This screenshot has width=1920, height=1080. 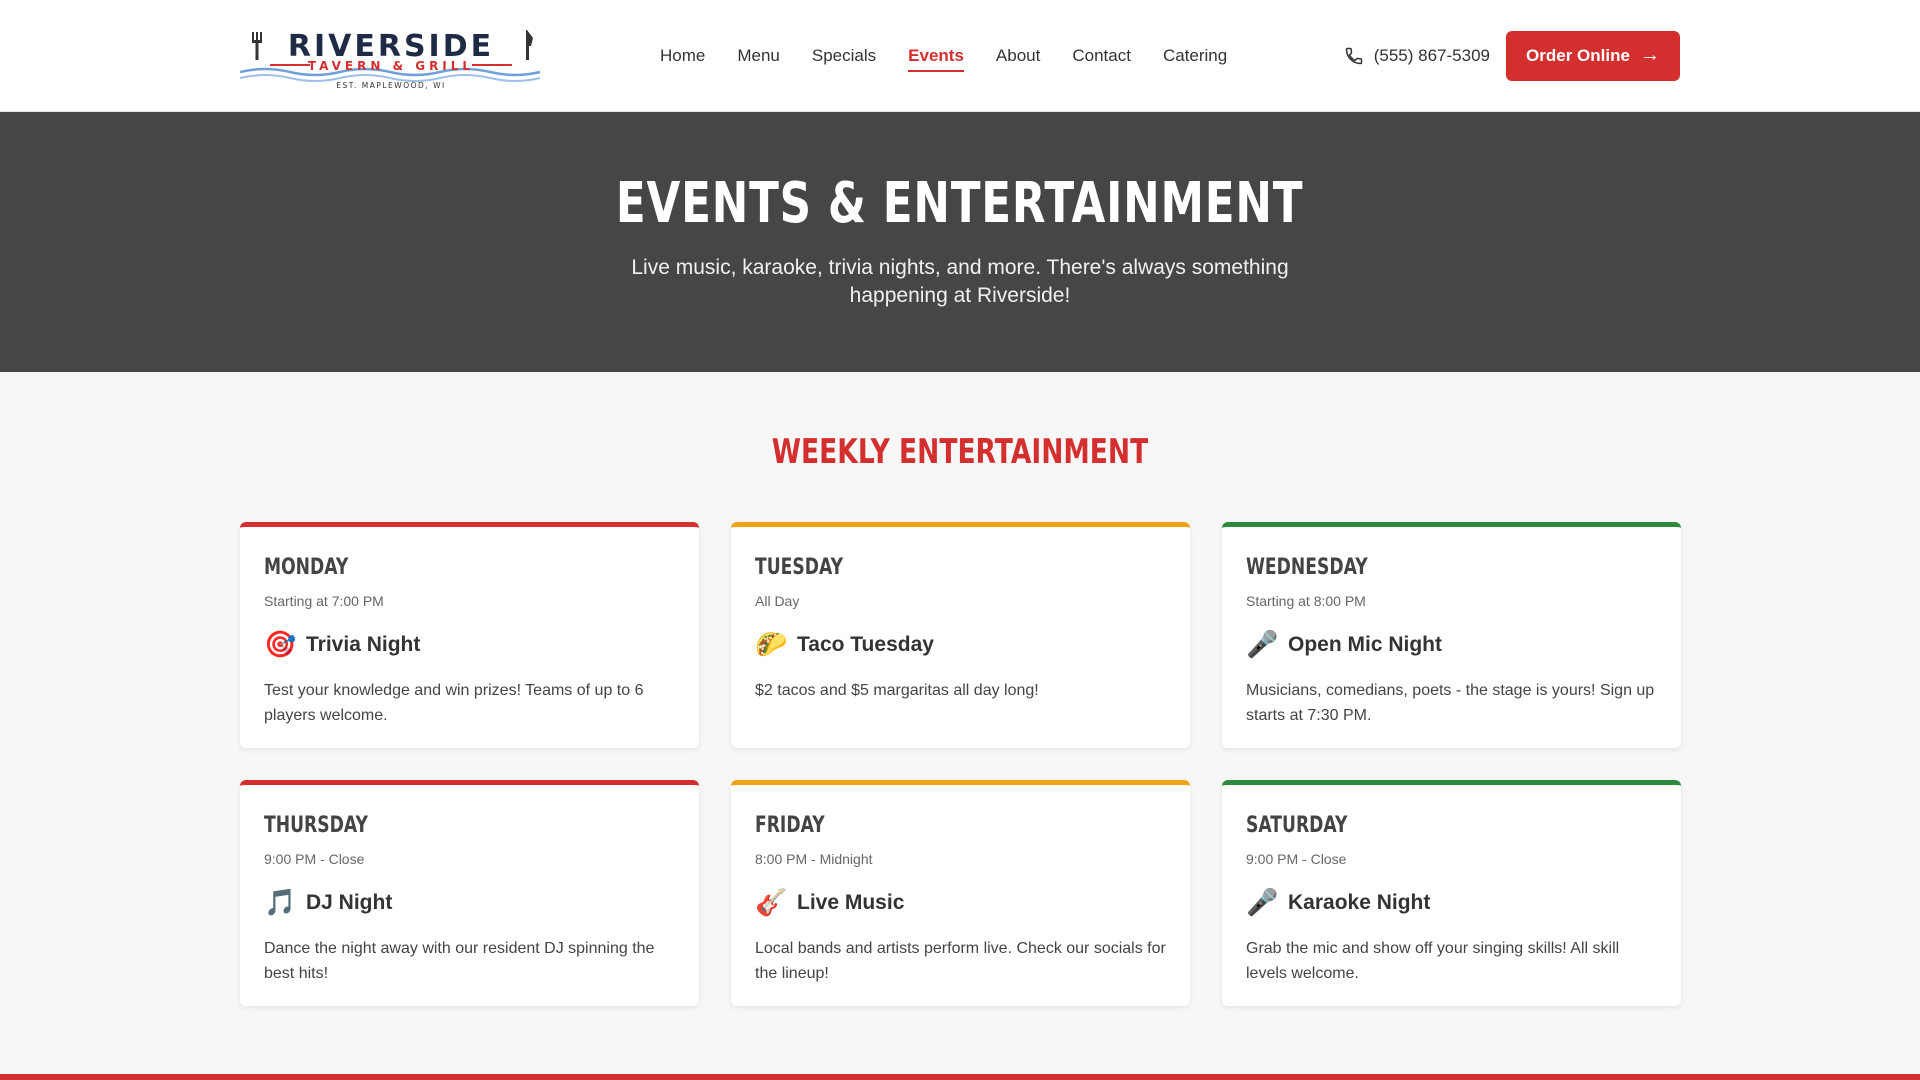 I want to click on event-day: Wednesday, so click(x=1307, y=567).